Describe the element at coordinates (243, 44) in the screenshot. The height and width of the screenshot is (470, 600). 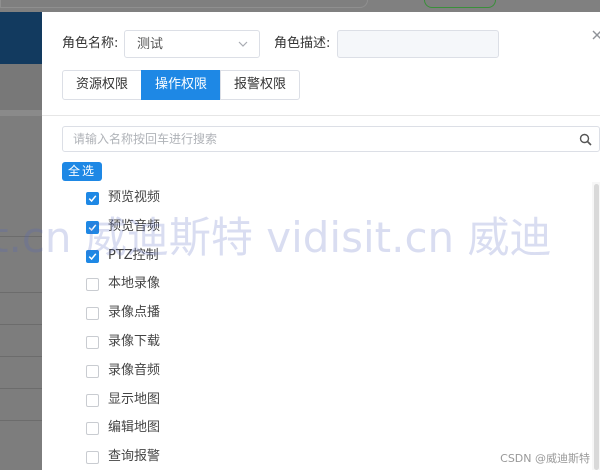
I see `chevron-down-icon` at that location.